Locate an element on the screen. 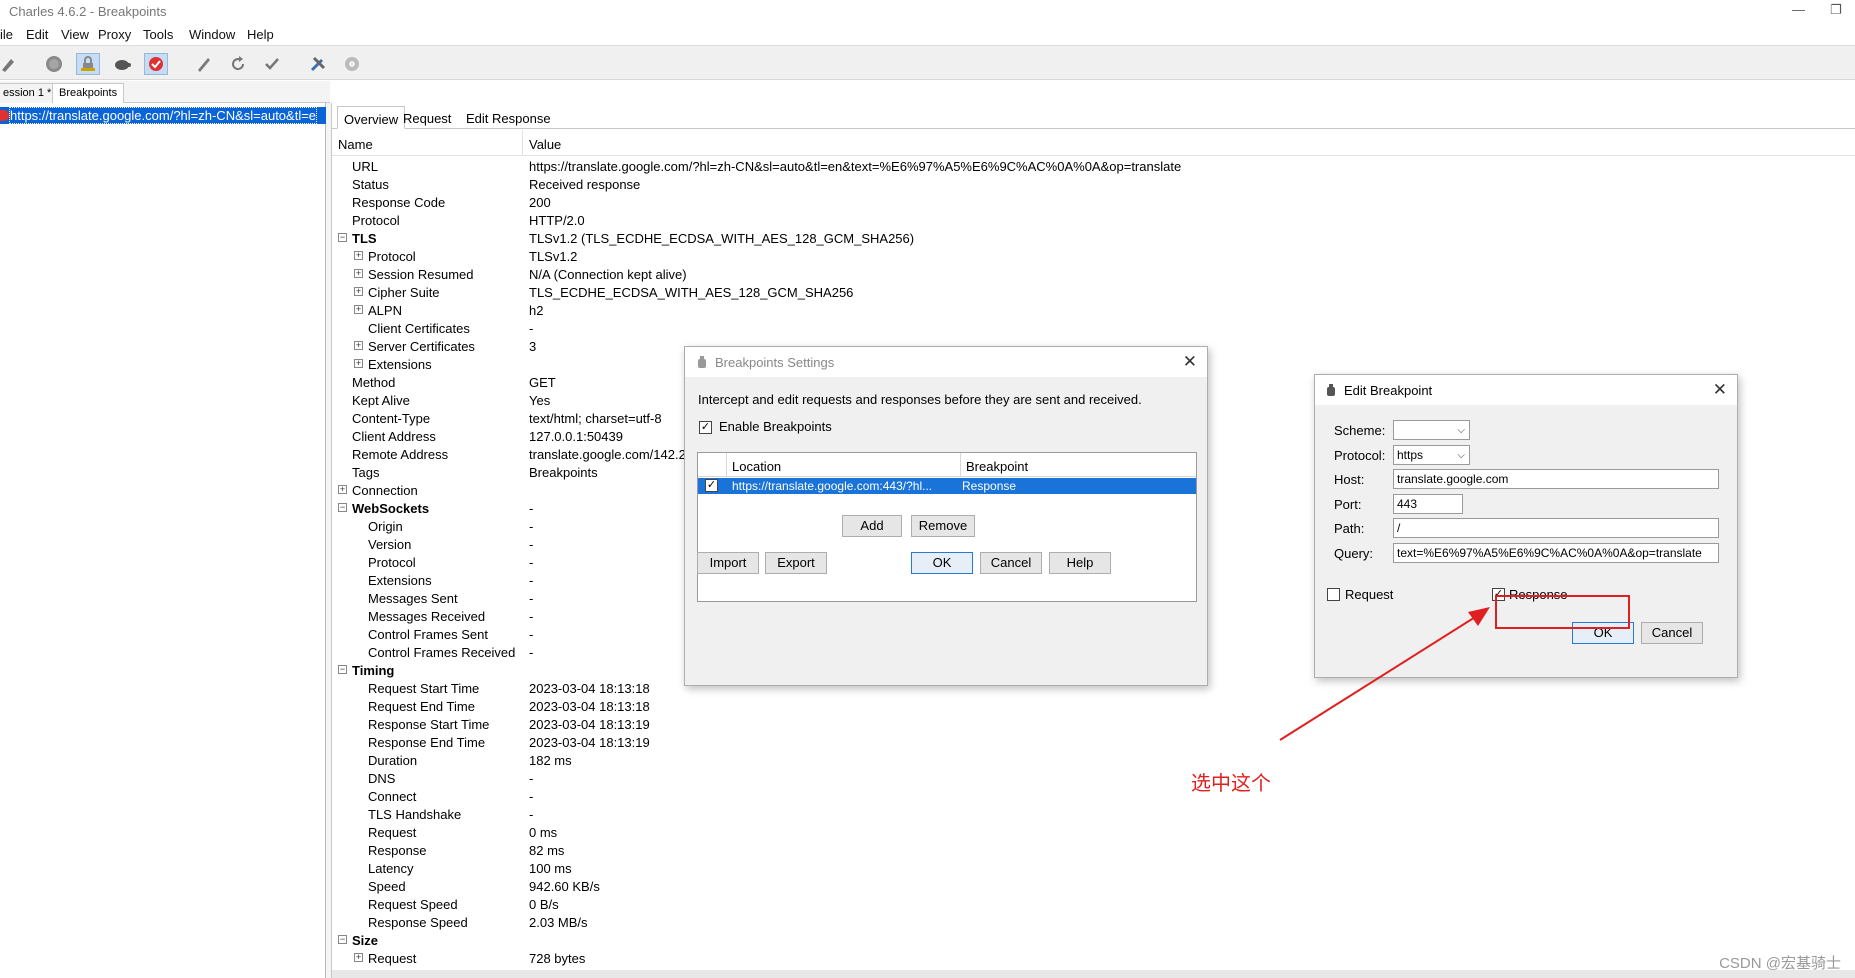 This screenshot has width=1855, height=978. settings-gear-icon is located at coordinates (352, 64).